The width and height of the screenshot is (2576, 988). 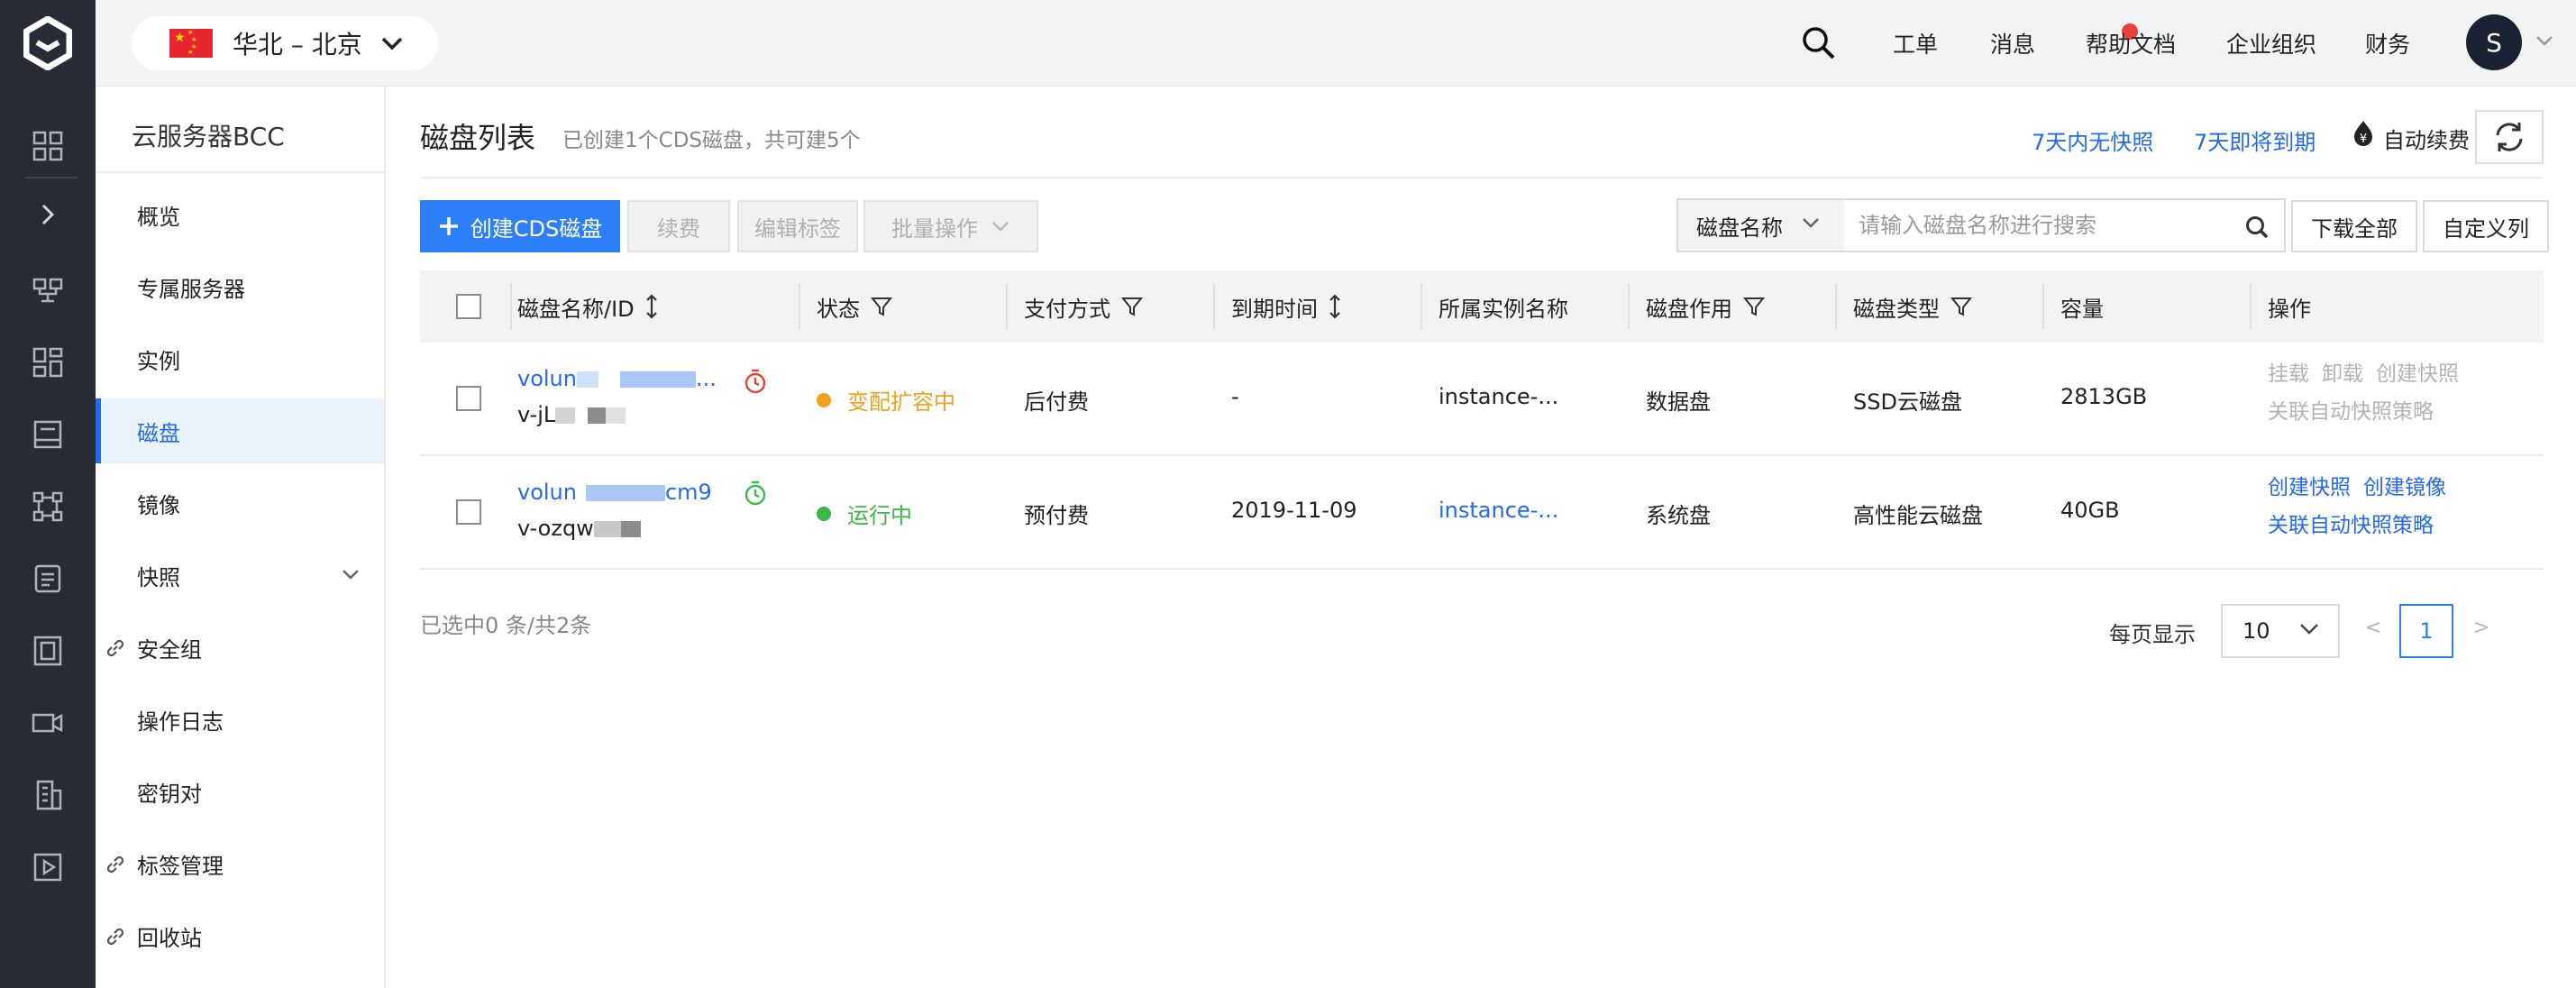 I want to click on rail-nodes, so click(x=48, y=507).